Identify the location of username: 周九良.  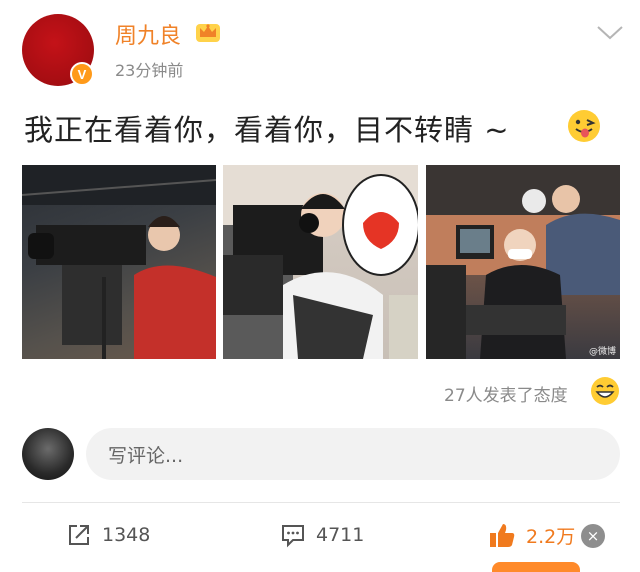
(148, 34).